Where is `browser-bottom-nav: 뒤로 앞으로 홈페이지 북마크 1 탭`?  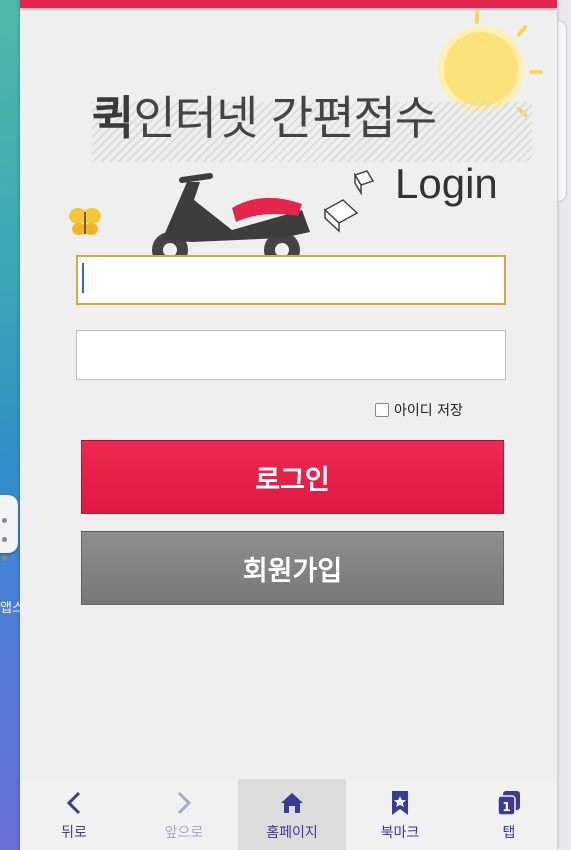
browser-bottom-nav: 뒤로 앞으로 홈페이지 북마크 1 탭 is located at coordinates (288, 814).